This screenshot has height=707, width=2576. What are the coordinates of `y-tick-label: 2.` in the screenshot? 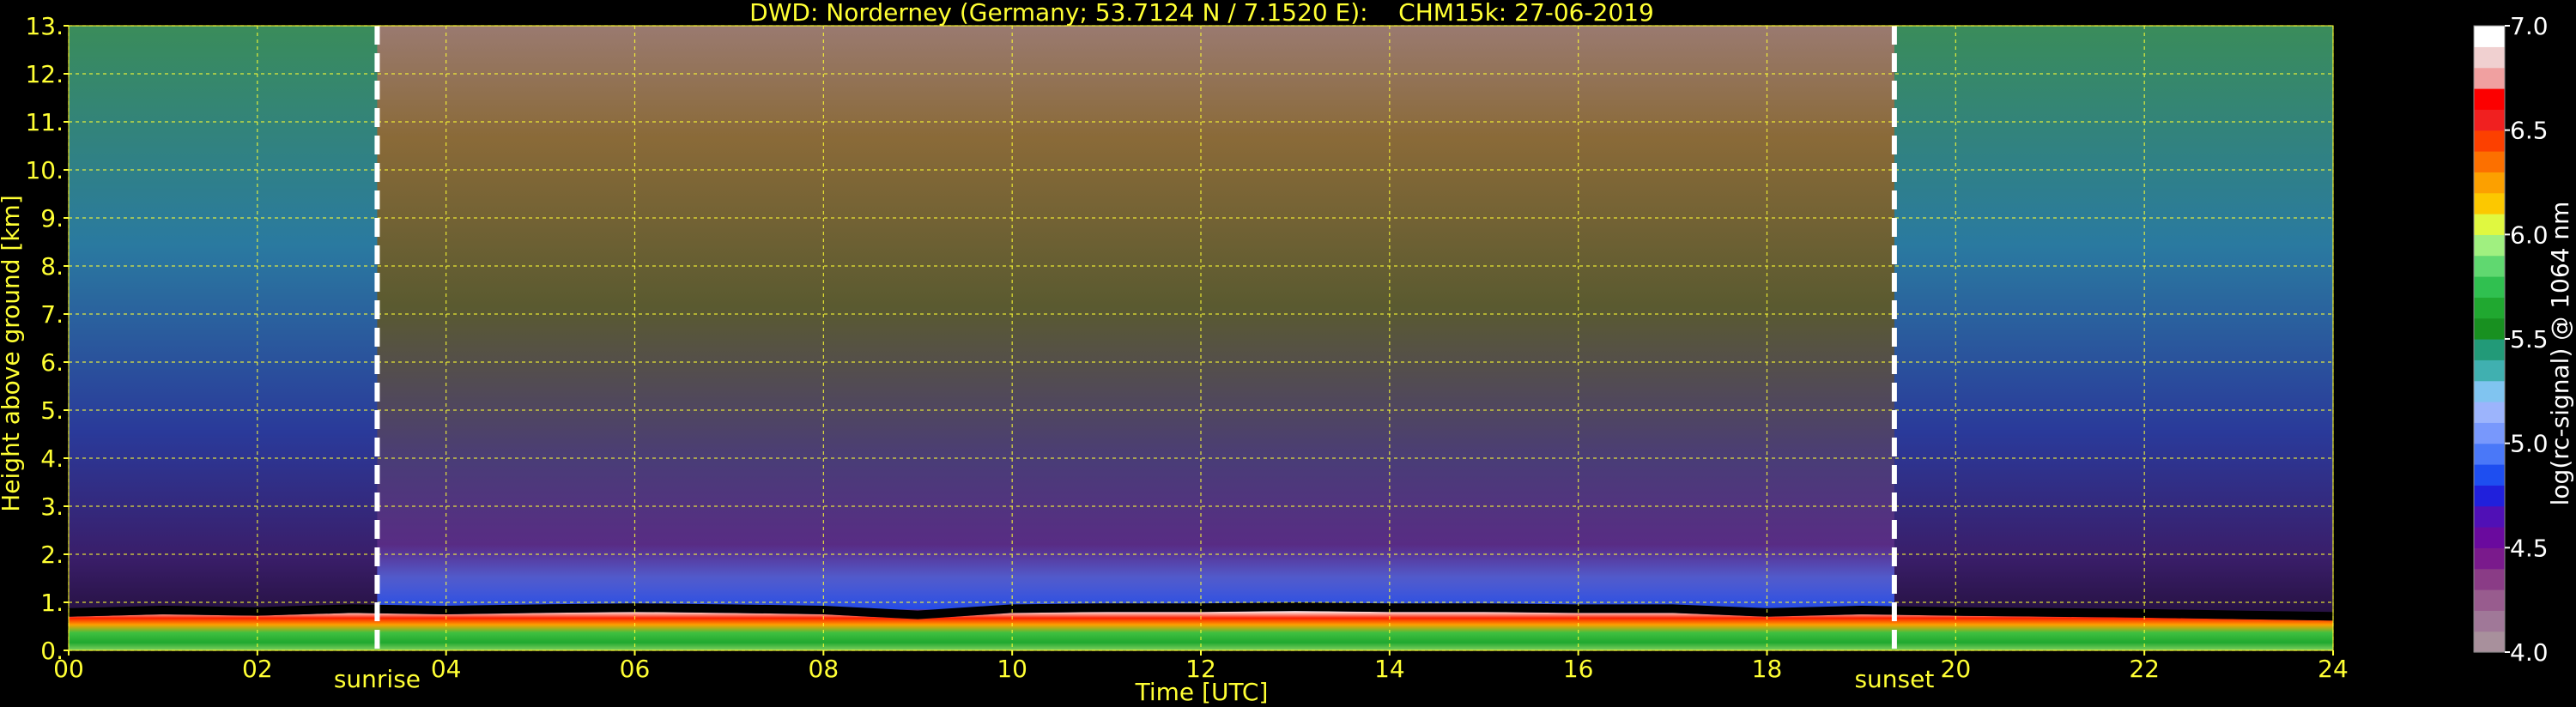 It's located at (52, 555).